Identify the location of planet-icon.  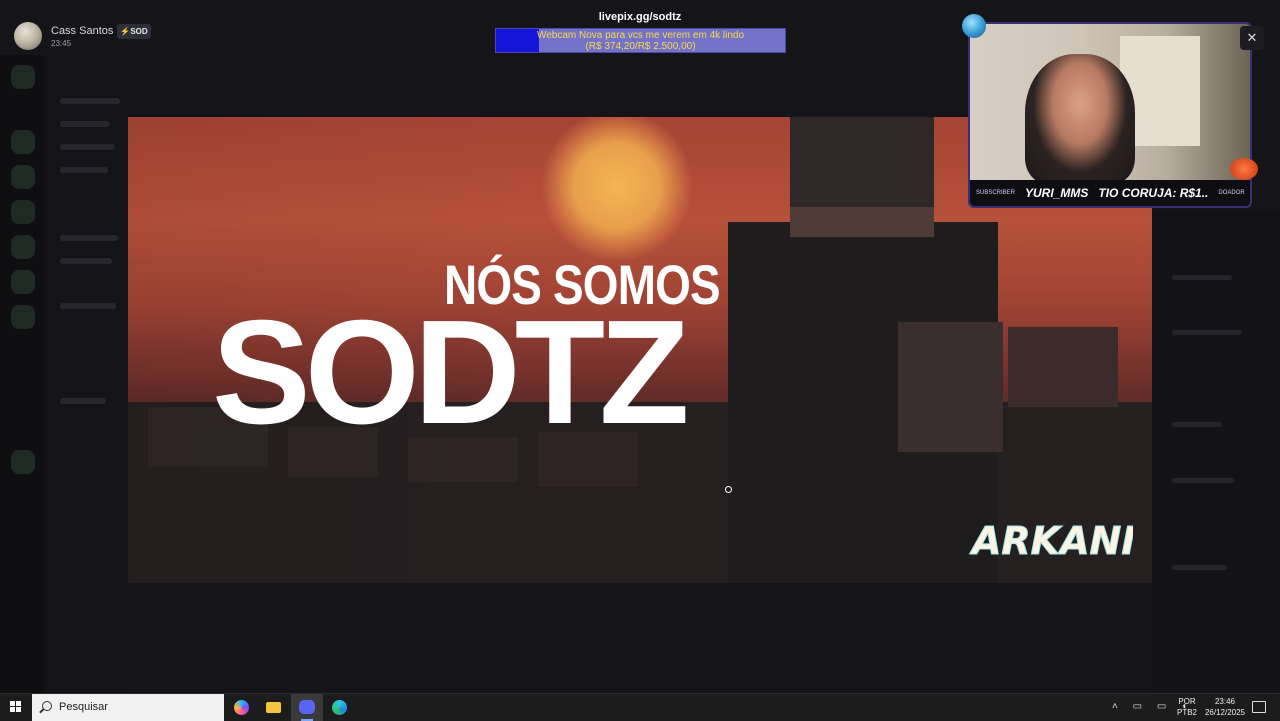
(1244, 169).